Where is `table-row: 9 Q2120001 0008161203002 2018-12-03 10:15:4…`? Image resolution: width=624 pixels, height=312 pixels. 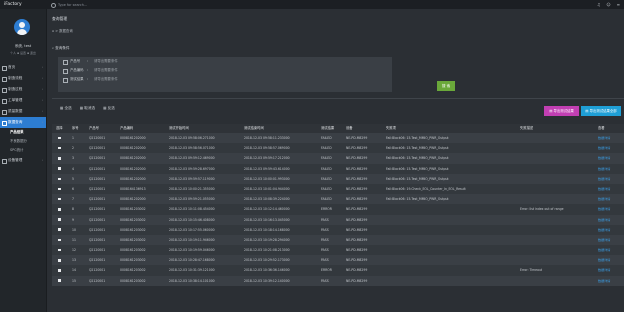 table-row: 9 Q2120001 0008161203002 2018-12-03 10:15:4… is located at coordinates (338, 219).